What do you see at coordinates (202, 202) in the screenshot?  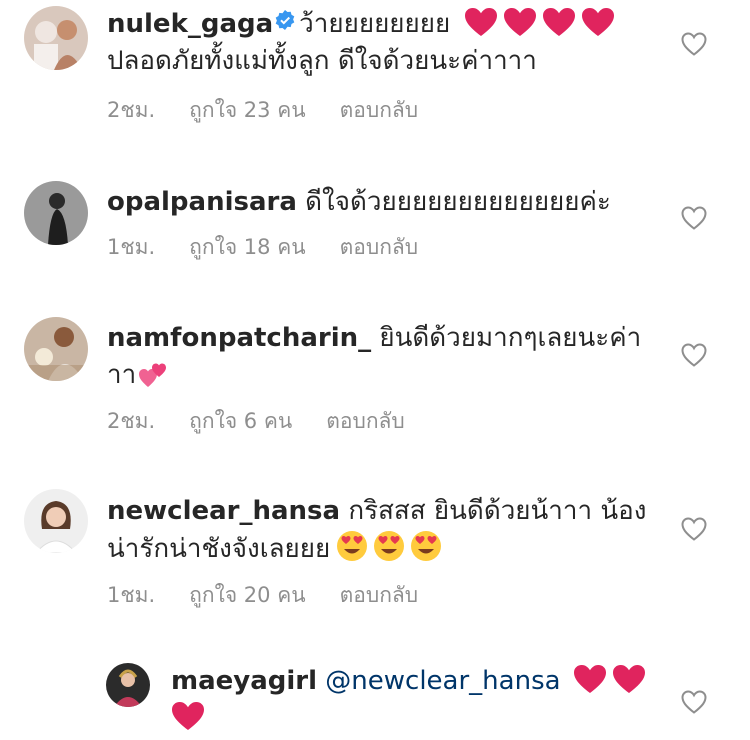 I see `username: opalpanisara` at bounding box center [202, 202].